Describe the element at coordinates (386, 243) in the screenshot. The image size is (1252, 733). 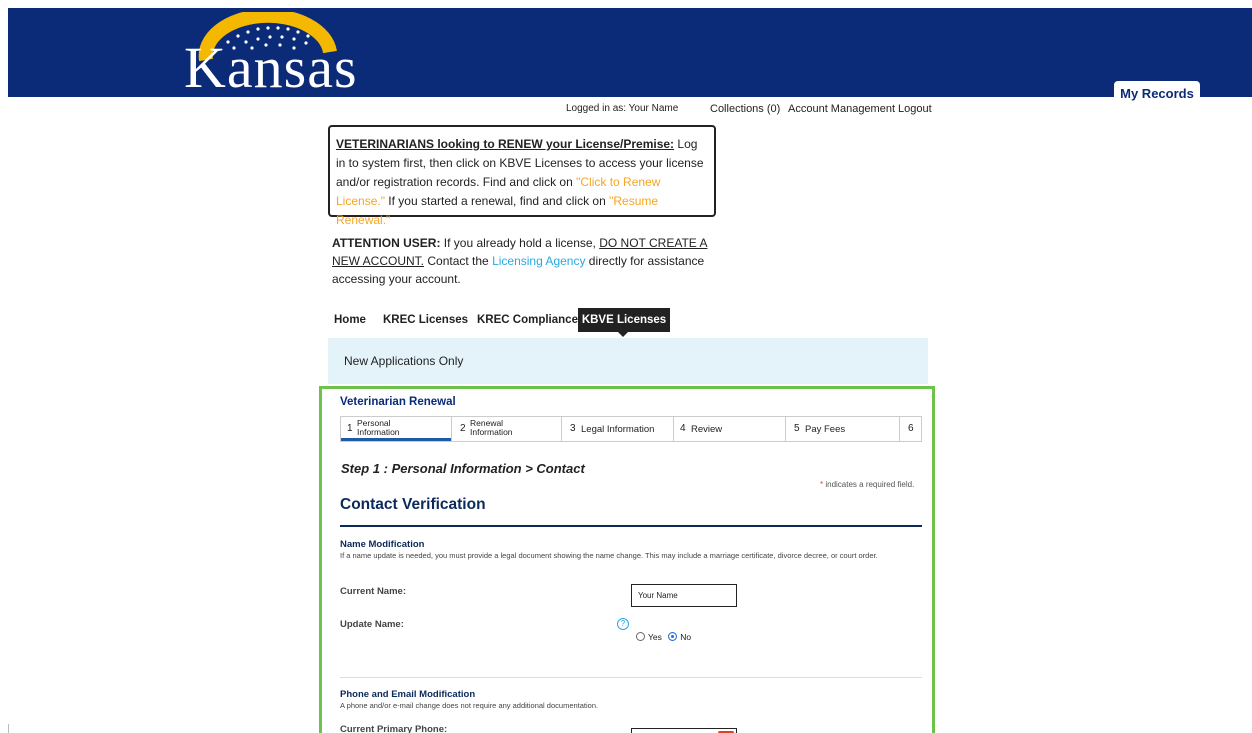
I see `attention-lead: ATTENTION USER:` at that location.